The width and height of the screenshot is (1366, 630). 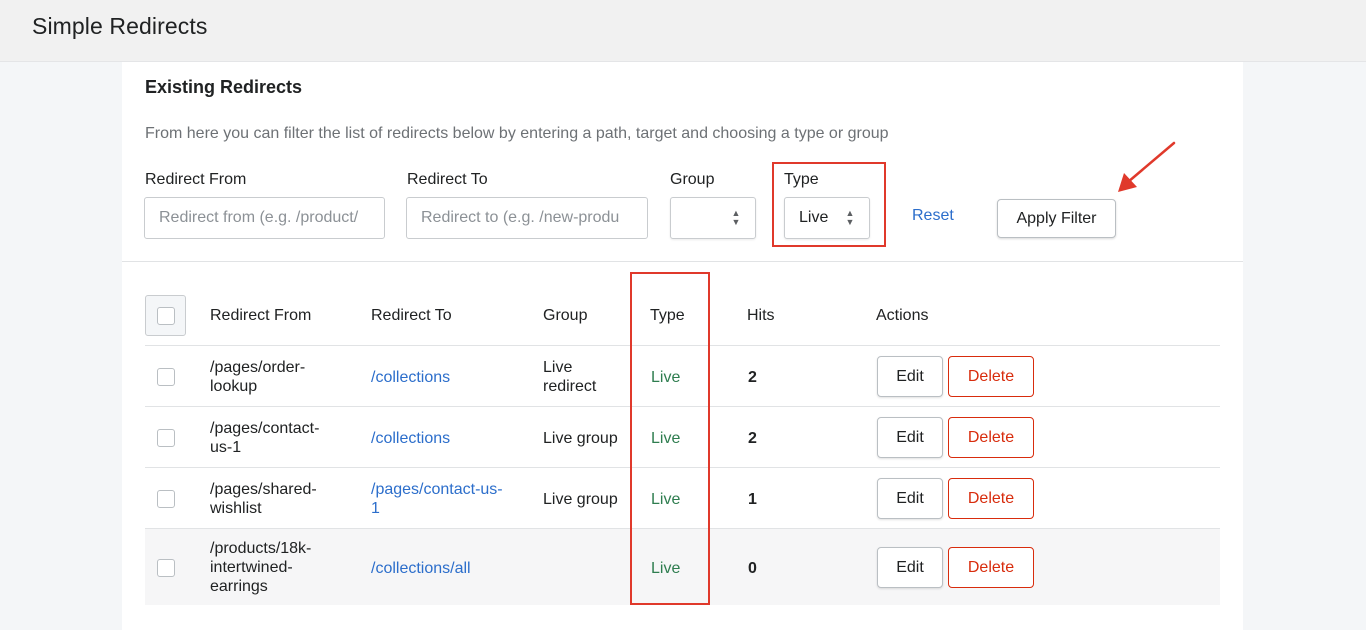 I want to click on redirect-to-label: Redirect To, so click(x=447, y=179).